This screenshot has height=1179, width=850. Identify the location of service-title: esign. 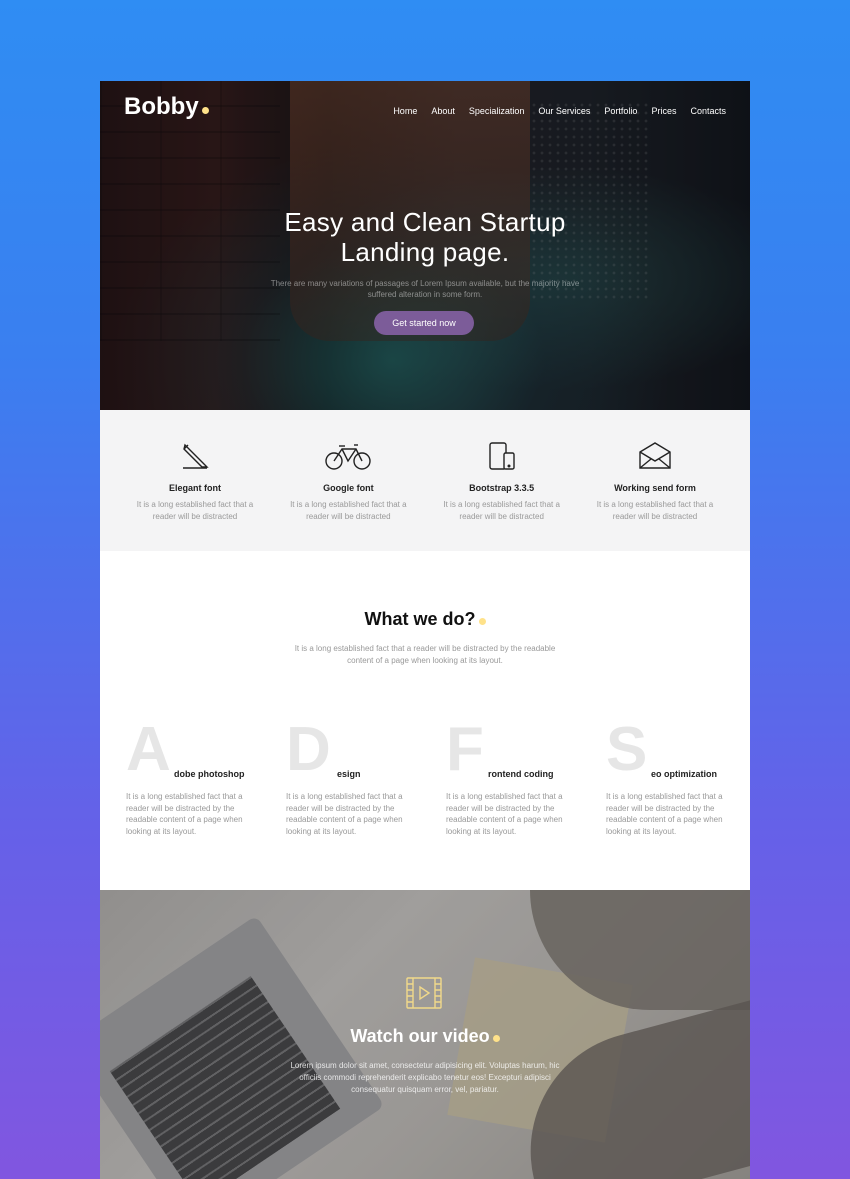
(349, 774).